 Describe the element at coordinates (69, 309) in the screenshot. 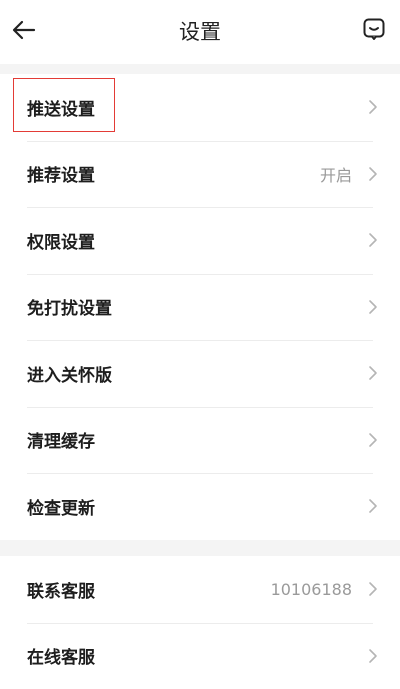

I see `row-label: 免打扰设置` at that location.